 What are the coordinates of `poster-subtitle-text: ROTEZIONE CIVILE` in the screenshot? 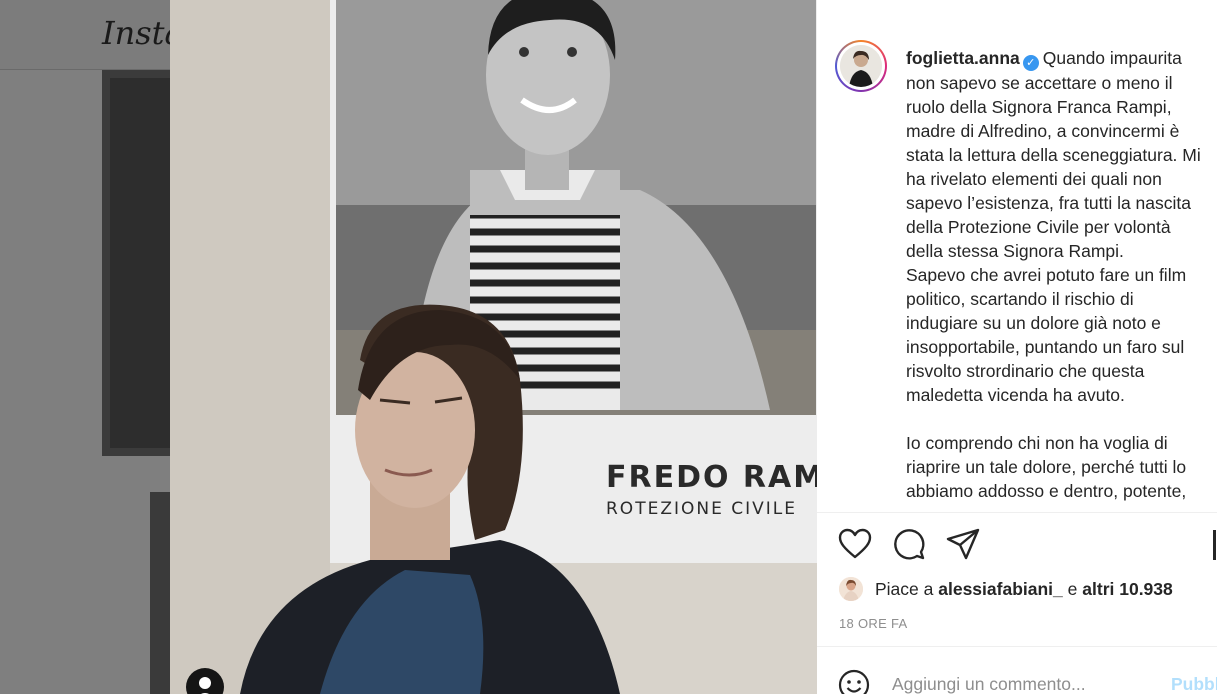 It's located at (701, 509).